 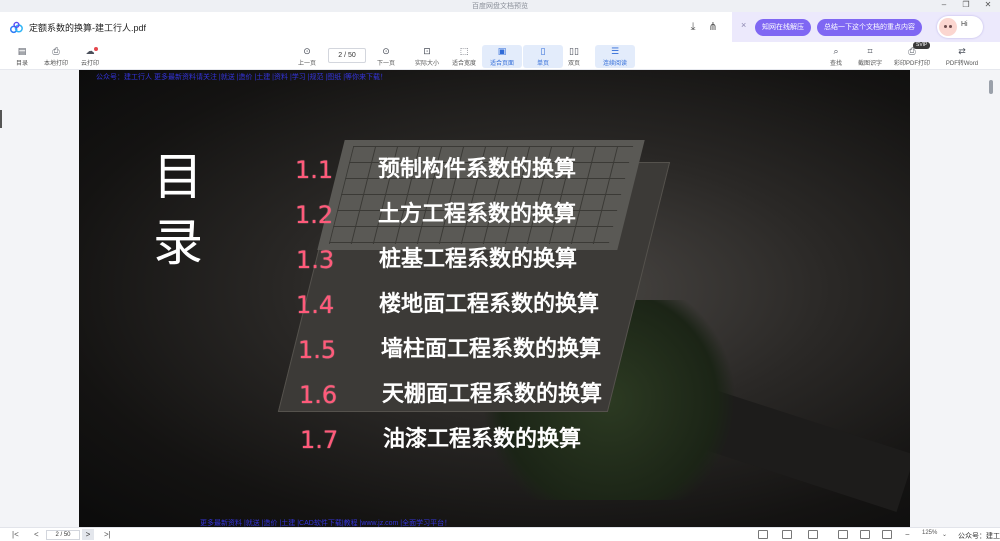 I want to click on prev-page-small-button: <, so click(x=36, y=535).